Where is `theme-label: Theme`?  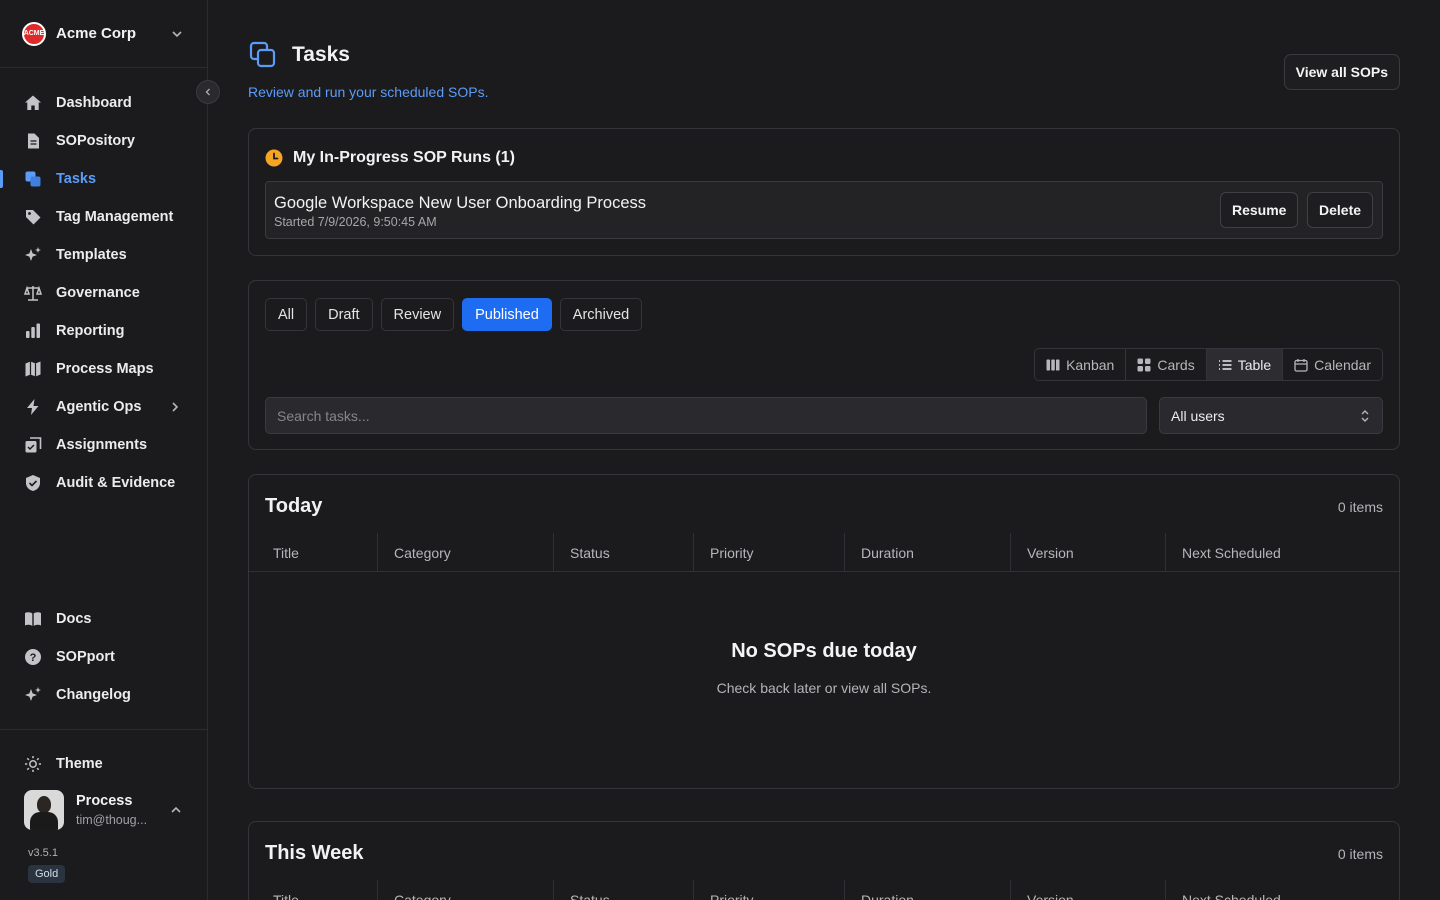 theme-label: Theme is located at coordinates (79, 764).